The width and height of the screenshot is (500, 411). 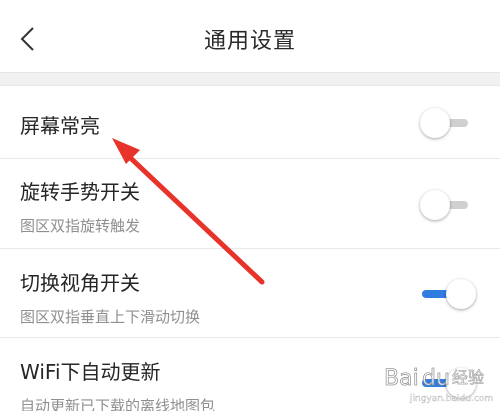 What do you see at coordinates (110, 317) in the screenshot?
I see `setting-description: 图区双指垂直上下滑动切换` at bounding box center [110, 317].